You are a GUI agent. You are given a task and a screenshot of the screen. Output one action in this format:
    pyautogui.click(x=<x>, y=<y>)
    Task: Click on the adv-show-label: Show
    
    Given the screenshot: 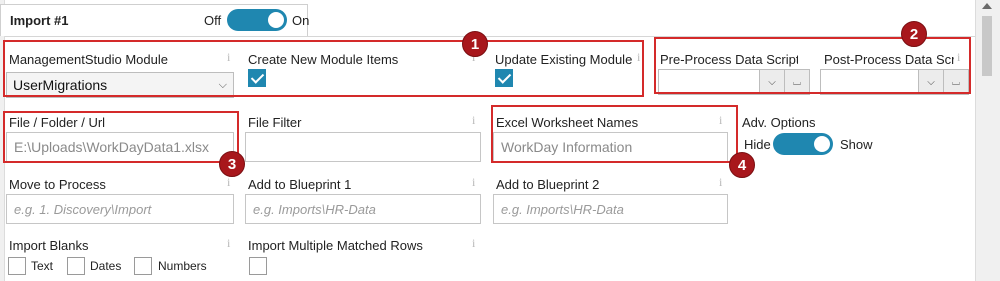 What is the action you would take?
    pyautogui.click(x=856, y=144)
    